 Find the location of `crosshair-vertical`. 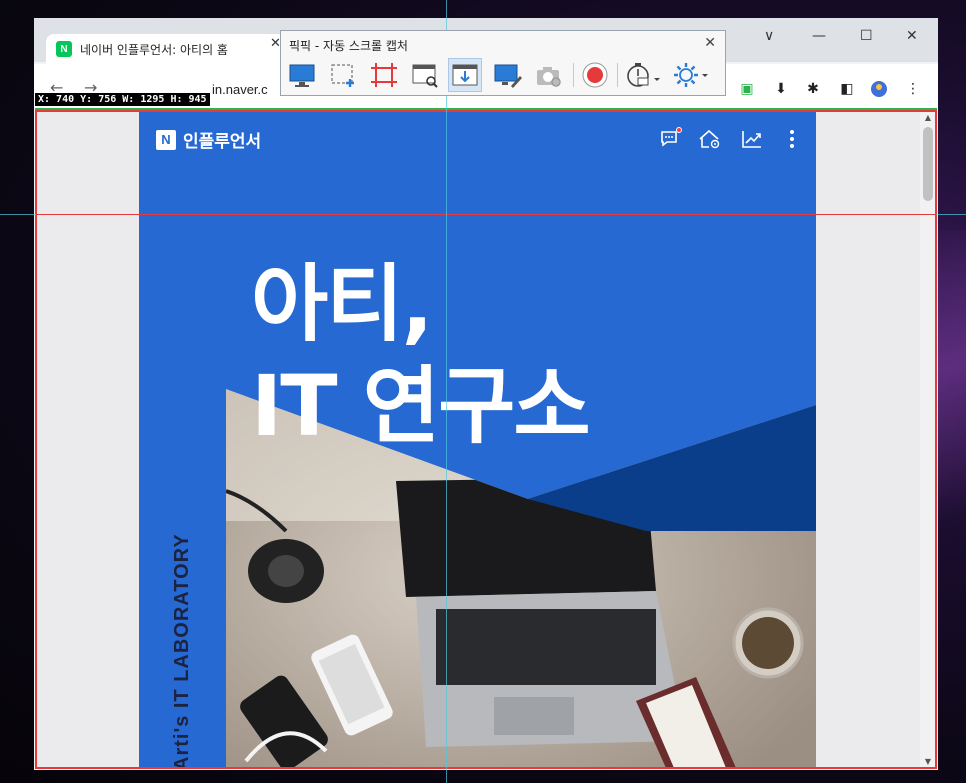

crosshair-vertical is located at coordinates (446, 391).